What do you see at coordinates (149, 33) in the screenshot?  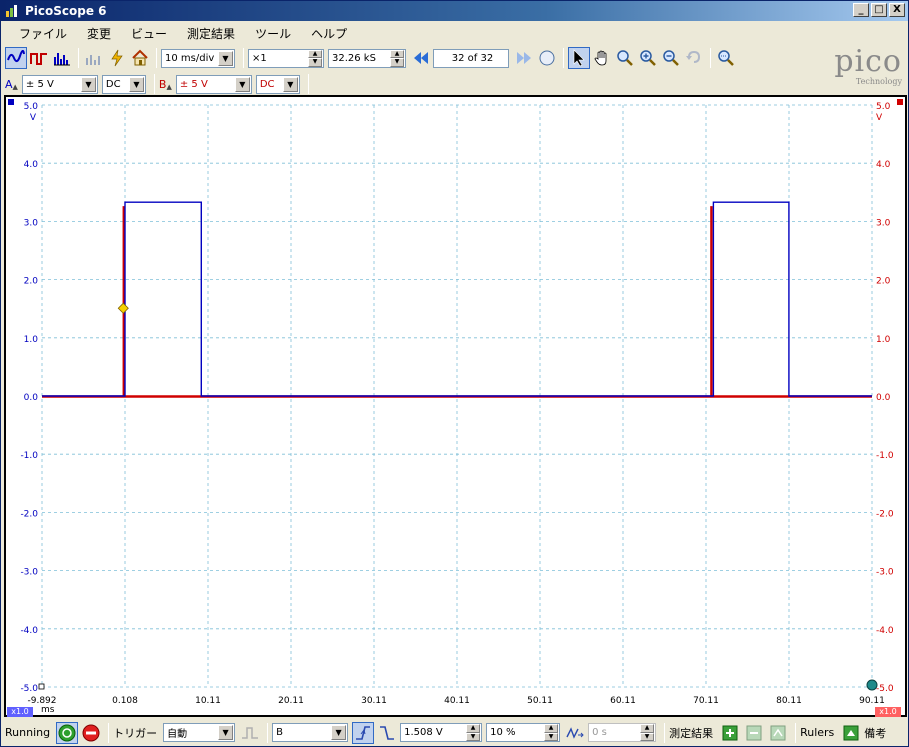 I see `menu-view: ビュー` at bounding box center [149, 33].